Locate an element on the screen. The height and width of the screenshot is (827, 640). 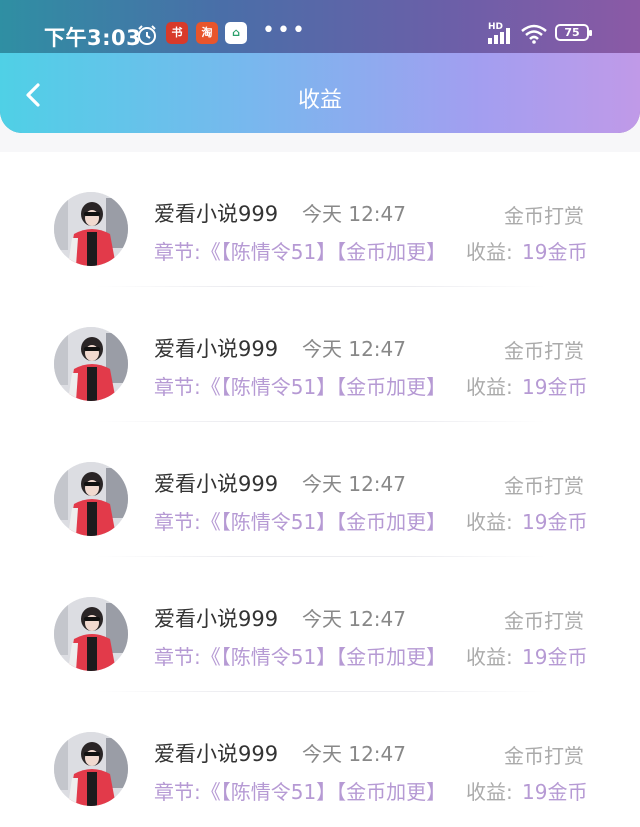
wifi-icon is located at coordinates (534, 34).